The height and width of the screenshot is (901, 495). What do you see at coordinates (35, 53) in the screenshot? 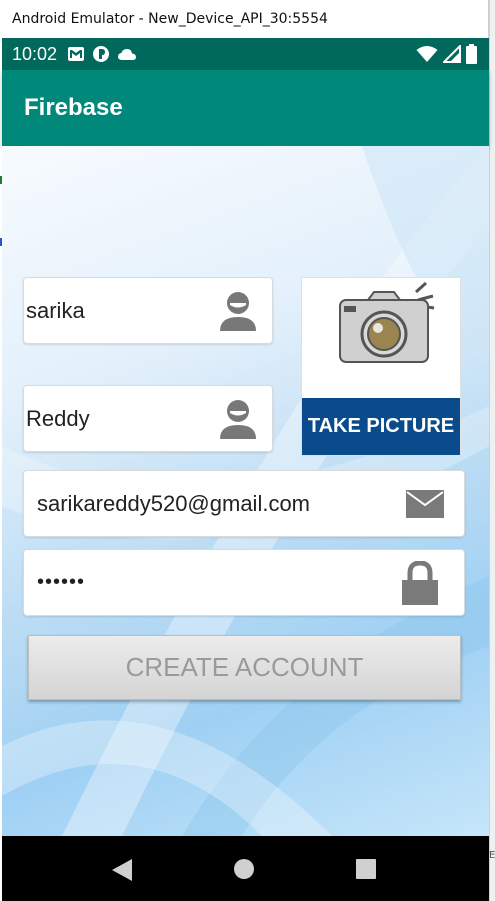
I see `status-time: 10:02` at bounding box center [35, 53].